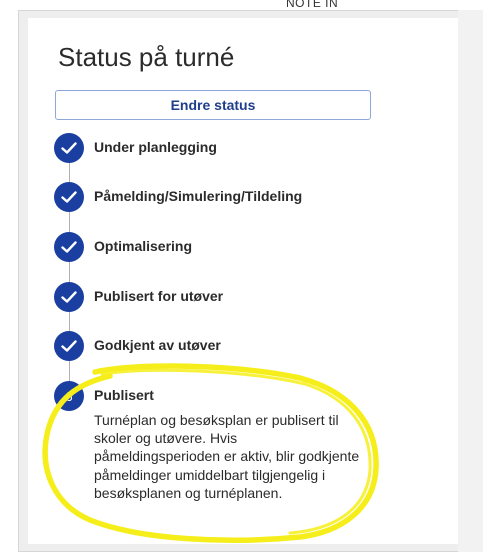  I want to click on step-label: Påmelding/Simulering/Tildeling, so click(198, 196).